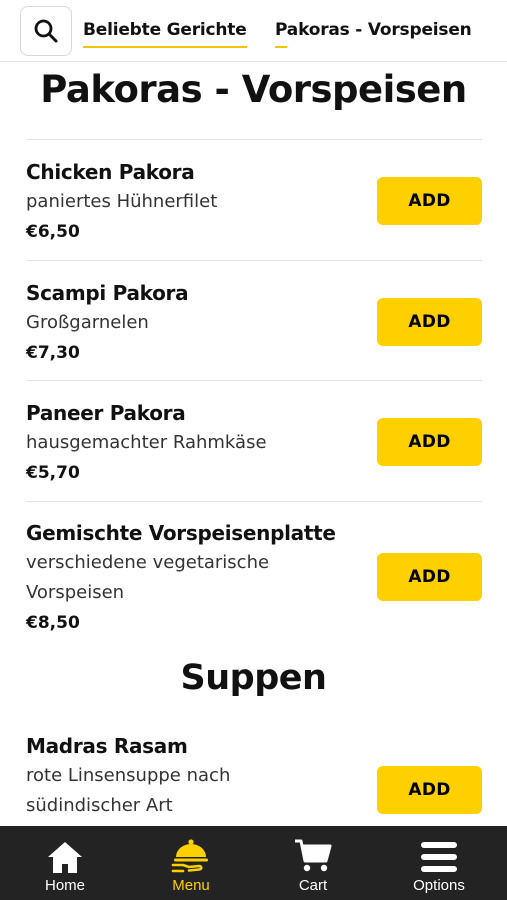  I want to click on search-button, so click(46, 31).